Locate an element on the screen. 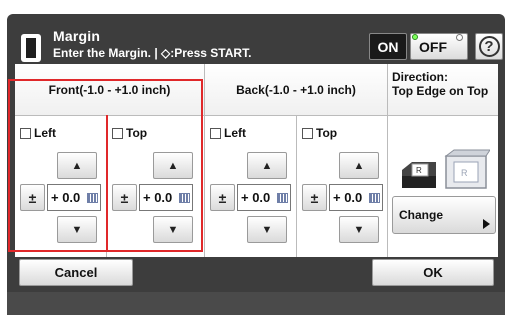  document-icon is located at coordinates (31, 48).